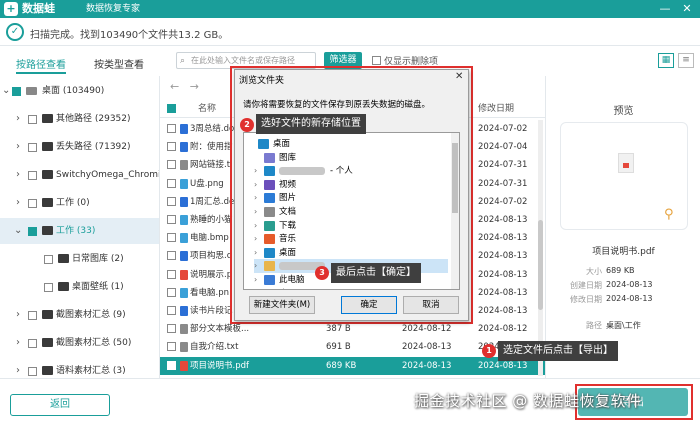 The width and height of the screenshot is (700, 423). I want to click on tree-item-switchyomega: › SwitchyOmega_Chromium, so click(79, 175).